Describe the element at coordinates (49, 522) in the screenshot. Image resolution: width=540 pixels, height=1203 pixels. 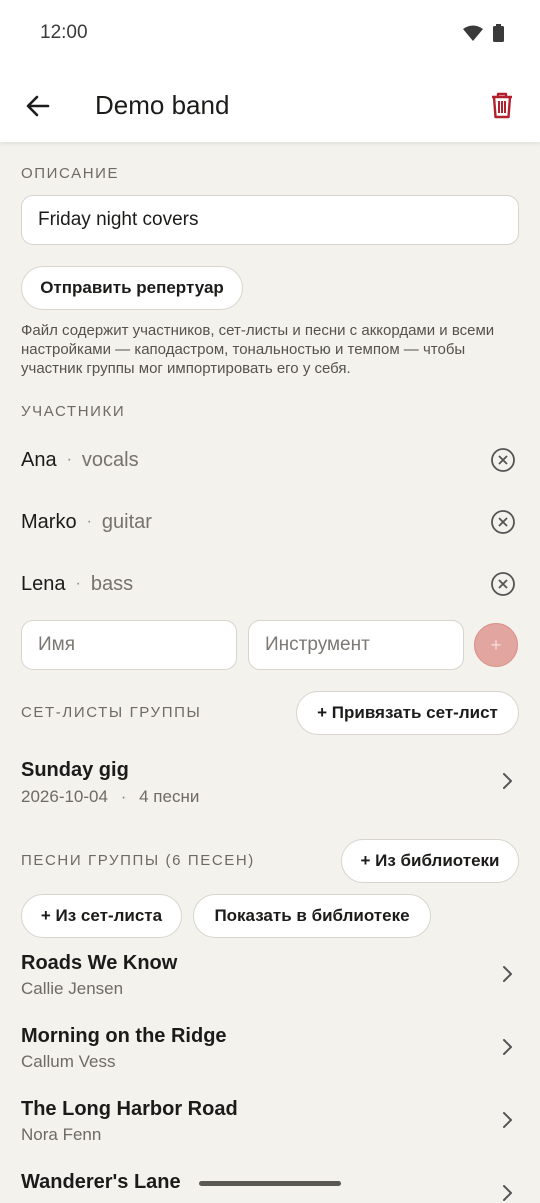
I see `member-name: Marko` at that location.